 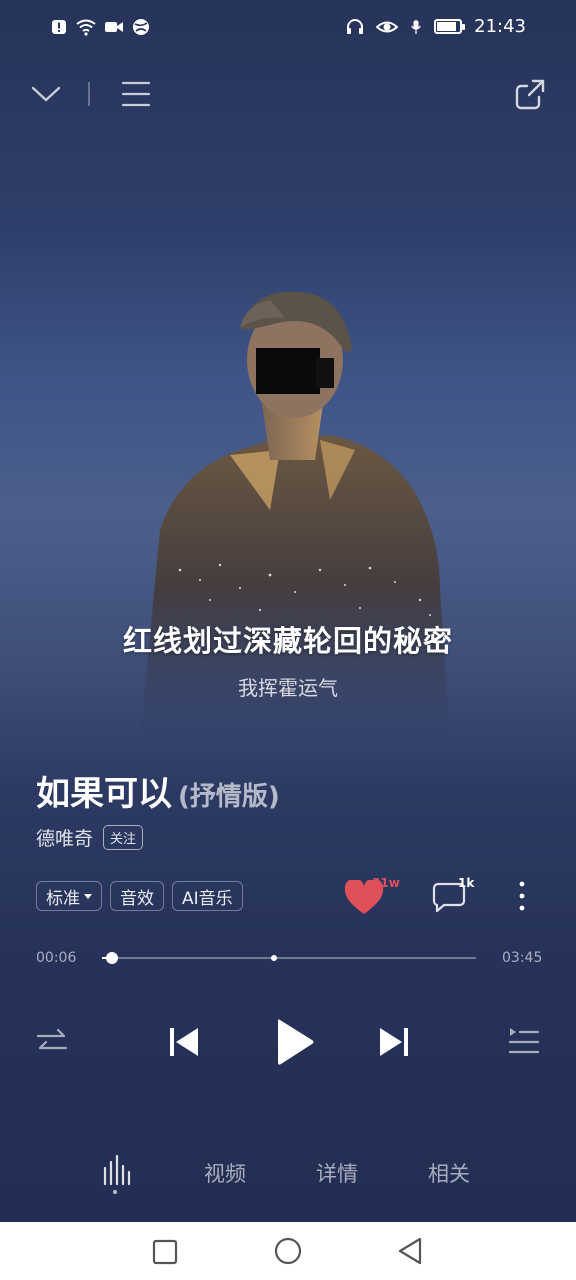 I want to click on status-right-icons: 21:43, so click(x=436, y=26).